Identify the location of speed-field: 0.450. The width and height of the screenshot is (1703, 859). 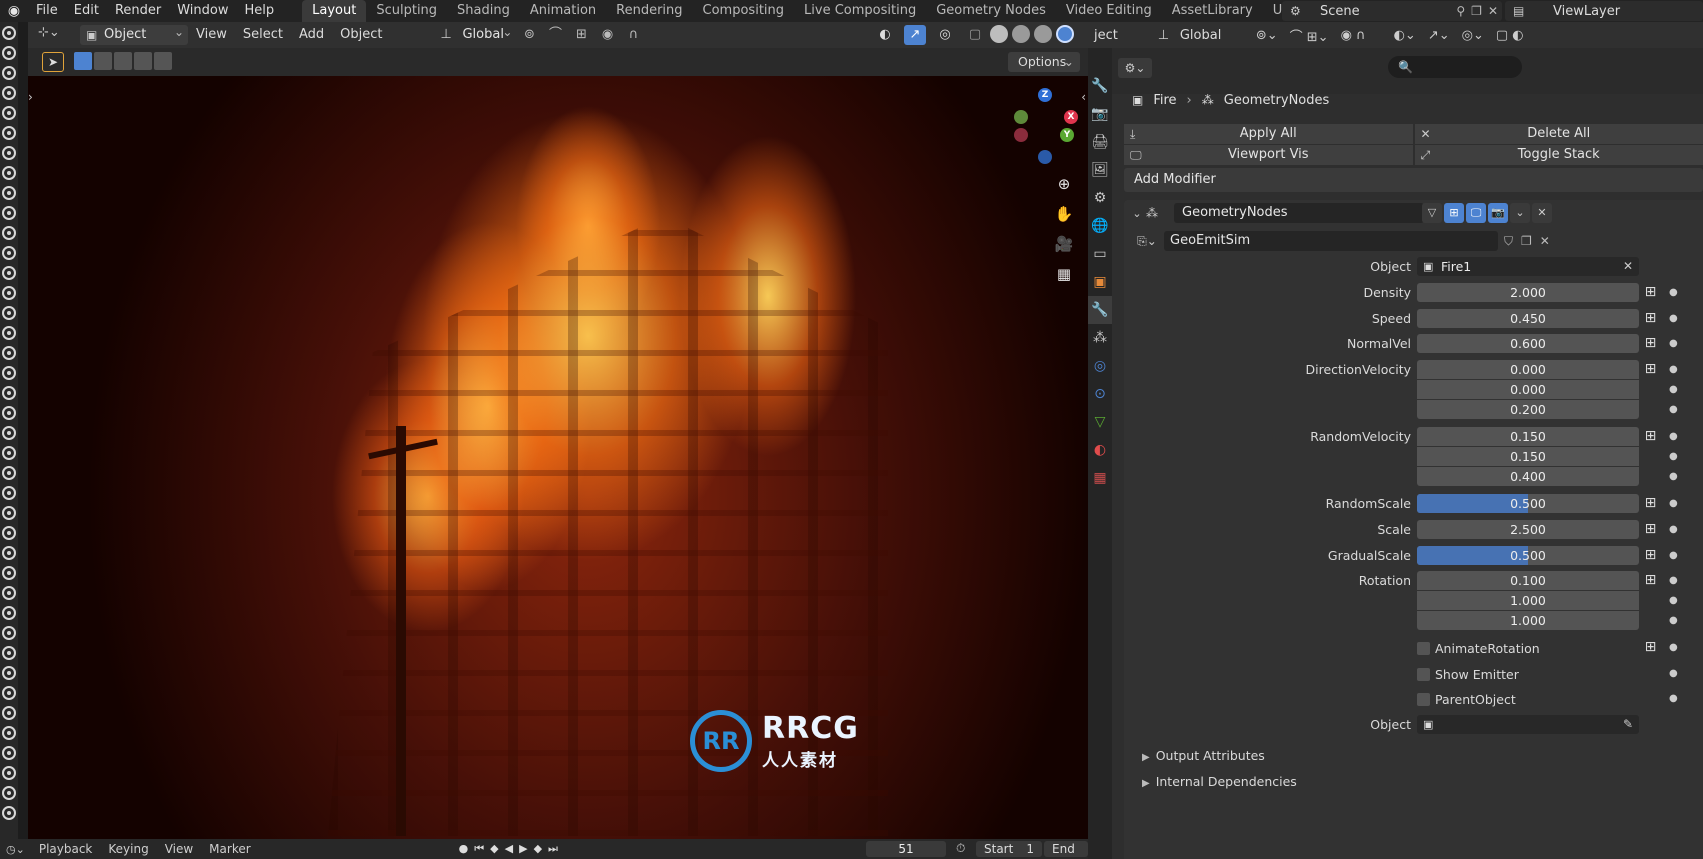
(1528, 318).